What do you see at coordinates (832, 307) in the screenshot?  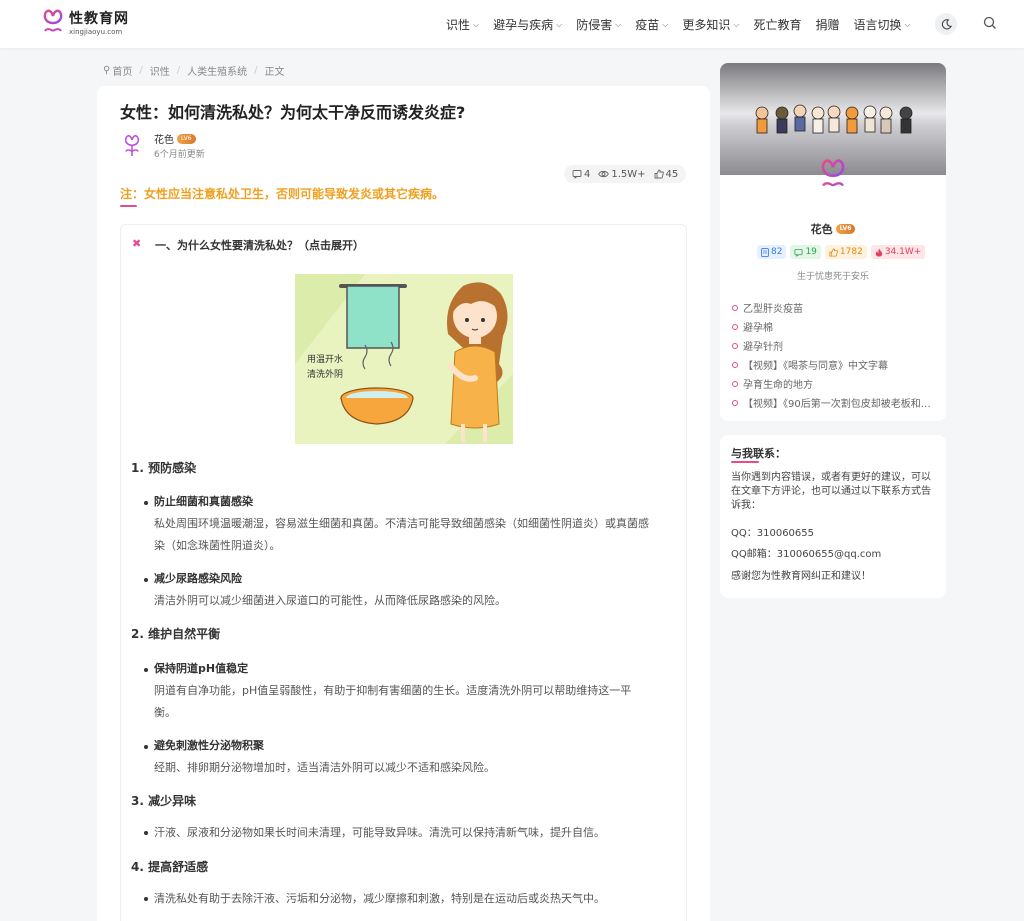 I see `list-item: 乙型肝炎疫苗` at bounding box center [832, 307].